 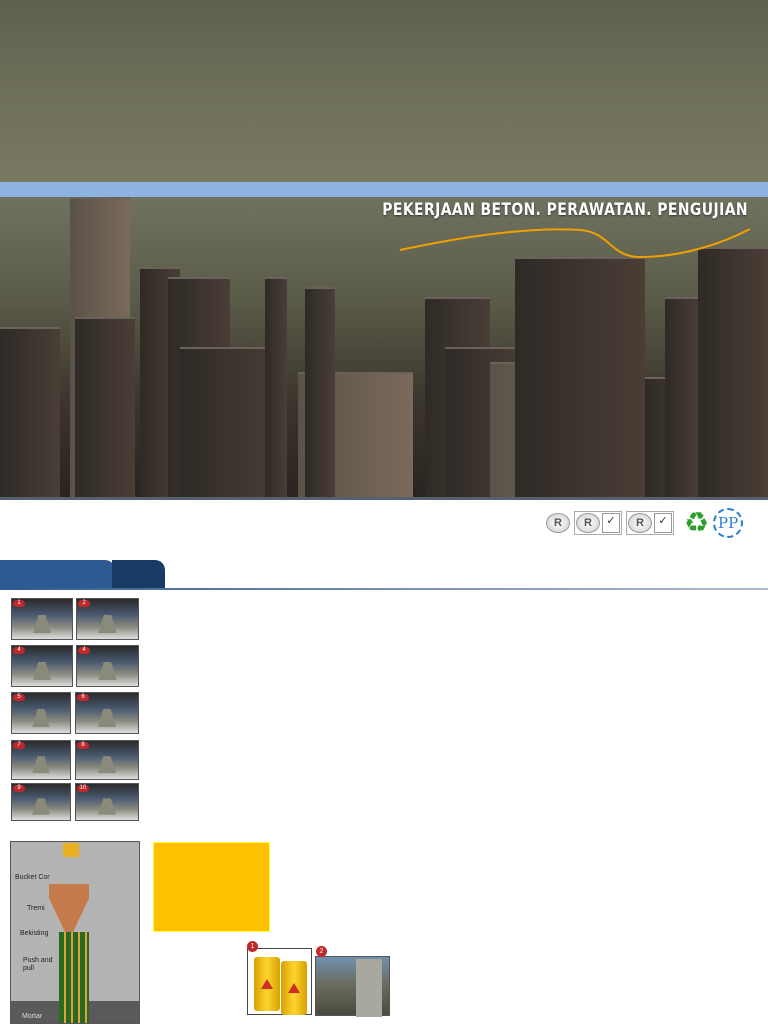 I want to click on pp-logo: PP, so click(x=728, y=523).